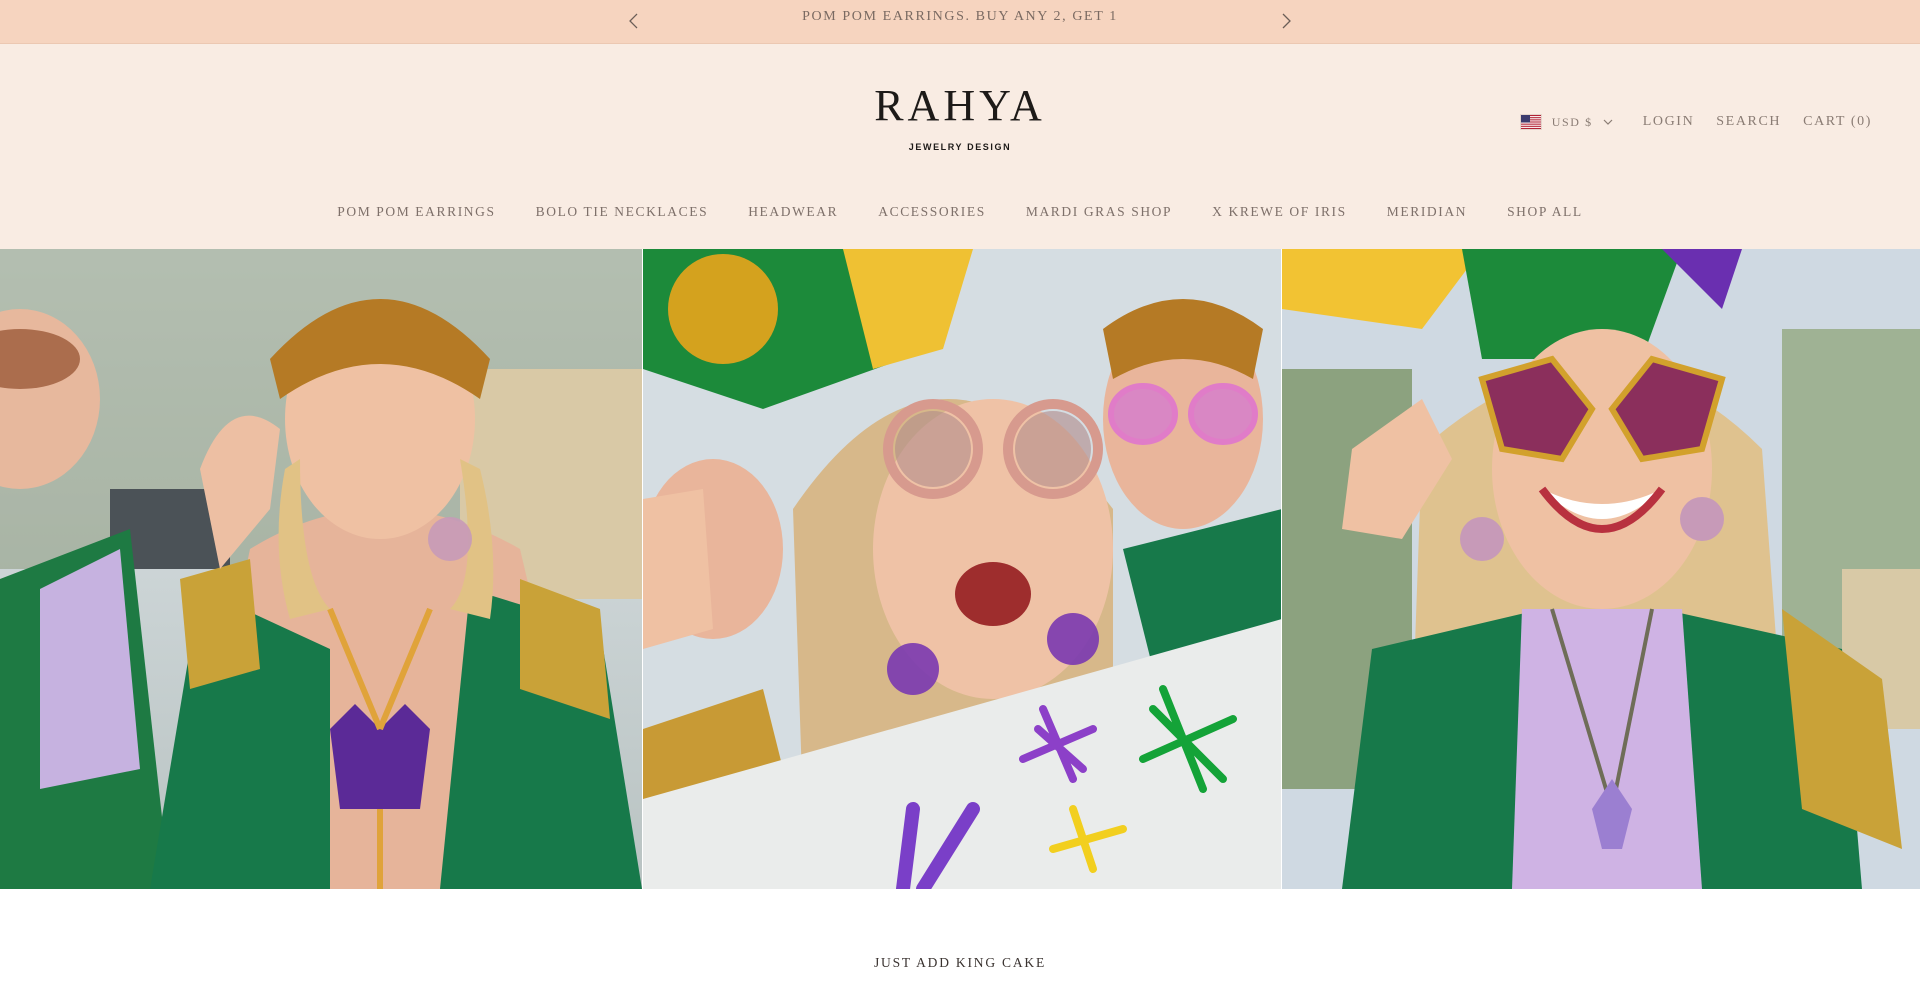 The image size is (1920, 993). Describe the element at coordinates (960, 941) in the screenshot. I see `featured-section: JUST ADD KING CAKE` at that location.